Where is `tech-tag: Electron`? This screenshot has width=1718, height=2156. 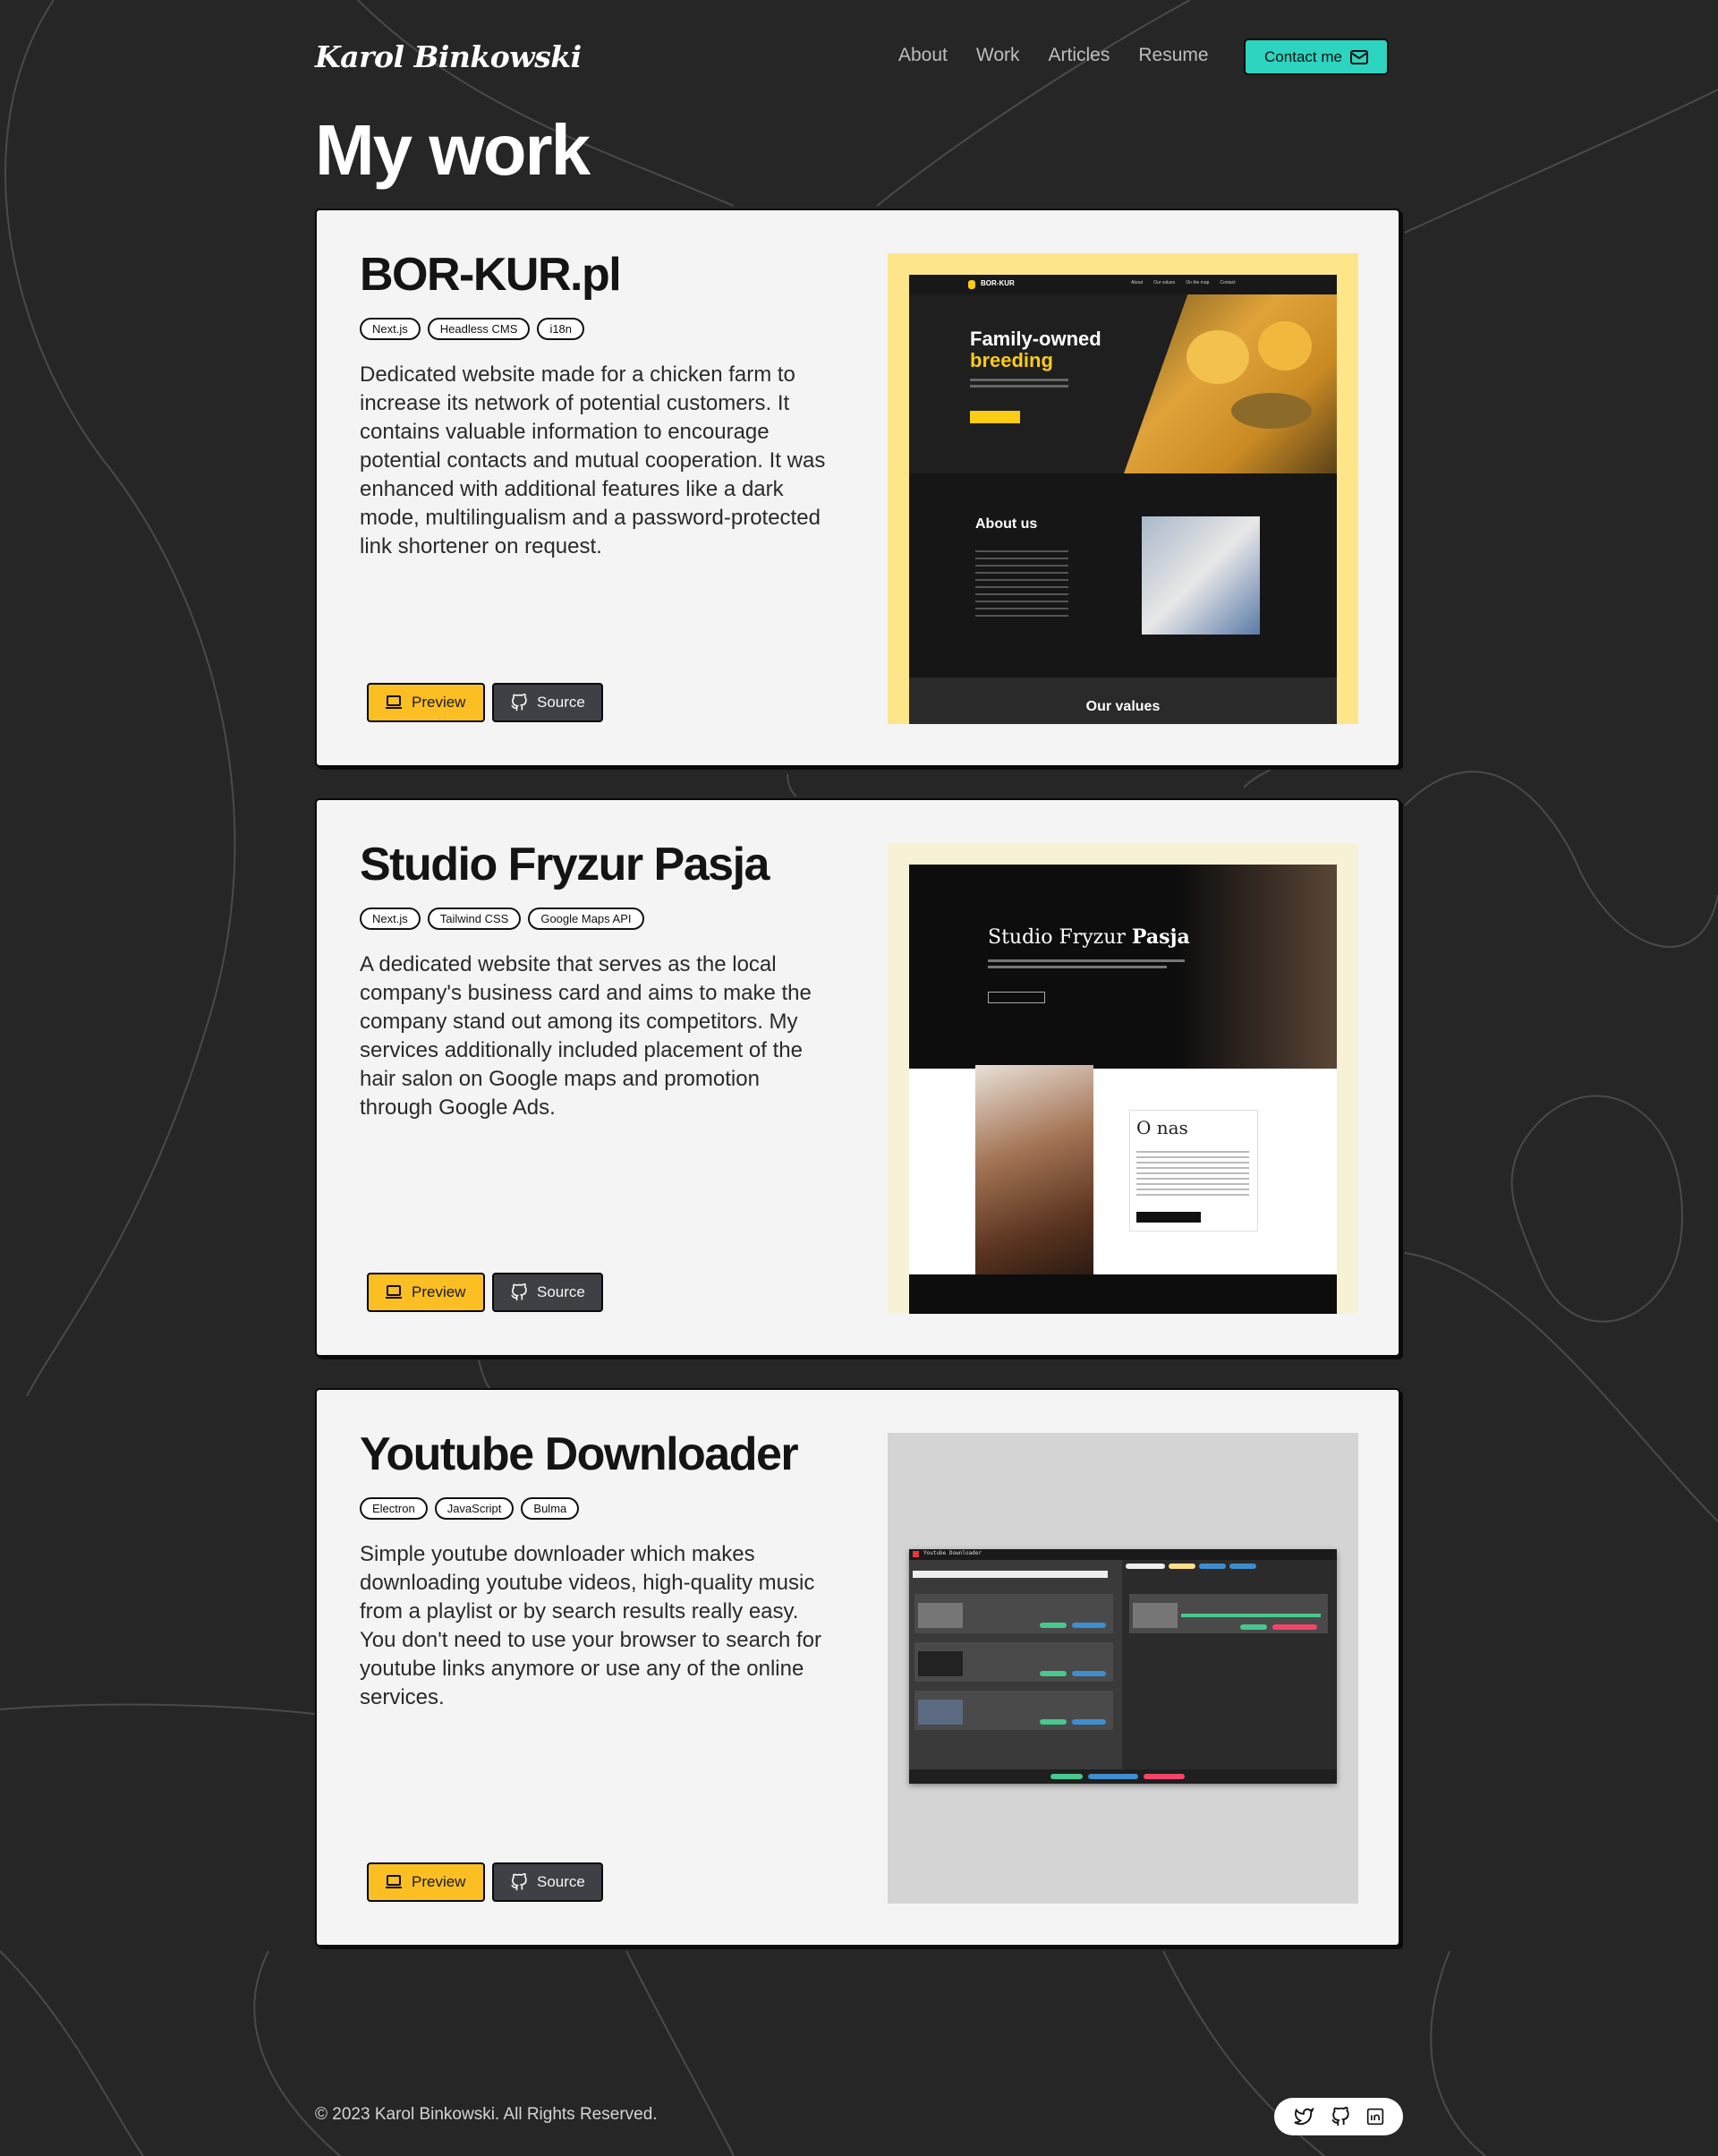
tech-tag: Electron is located at coordinates (394, 1508).